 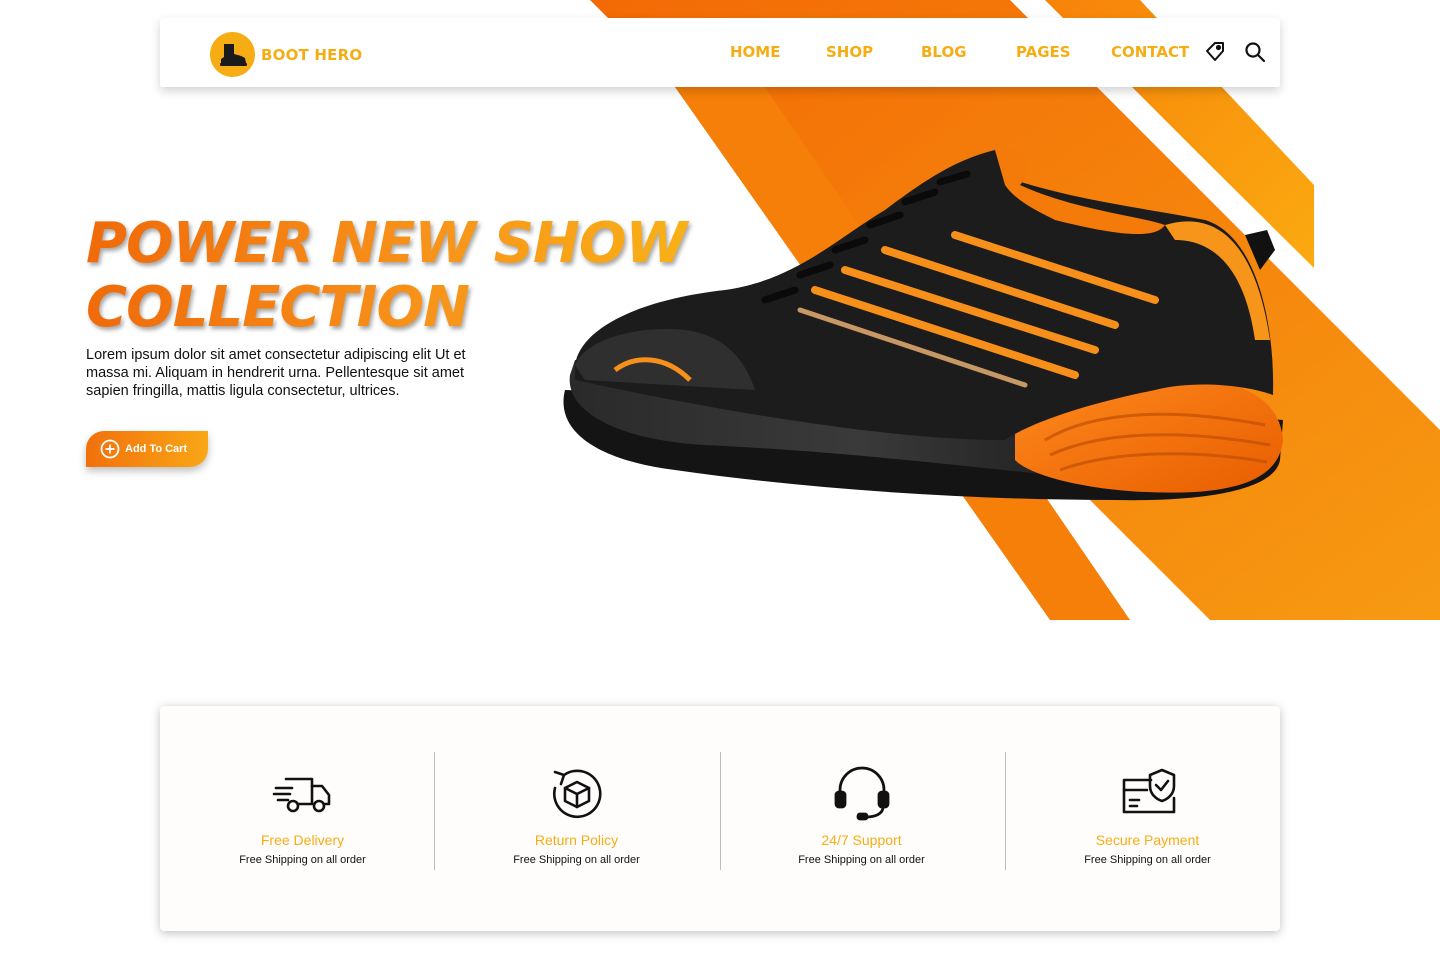 What do you see at coordinates (720, 52) in the screenshot?
I see `top-navbar: BOOT HERO HOME SHOP BLOG PAGES CONTACT` at bounding box center [720, 52].